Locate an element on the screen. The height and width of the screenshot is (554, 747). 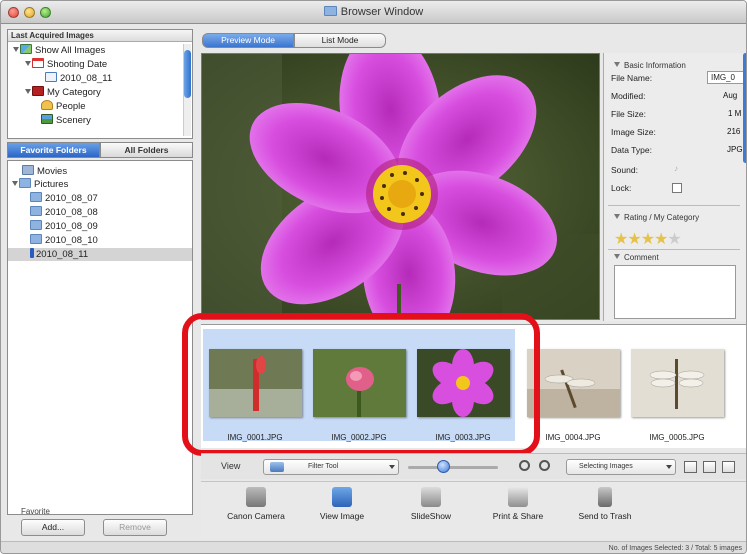
thumbnail-item: IMG_0004.JPG is located at coordinates (573, 385).